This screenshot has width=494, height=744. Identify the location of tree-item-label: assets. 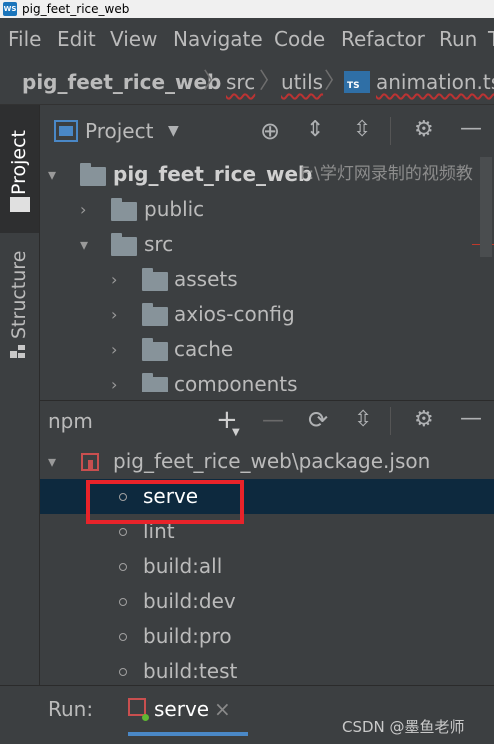
(206, 279).